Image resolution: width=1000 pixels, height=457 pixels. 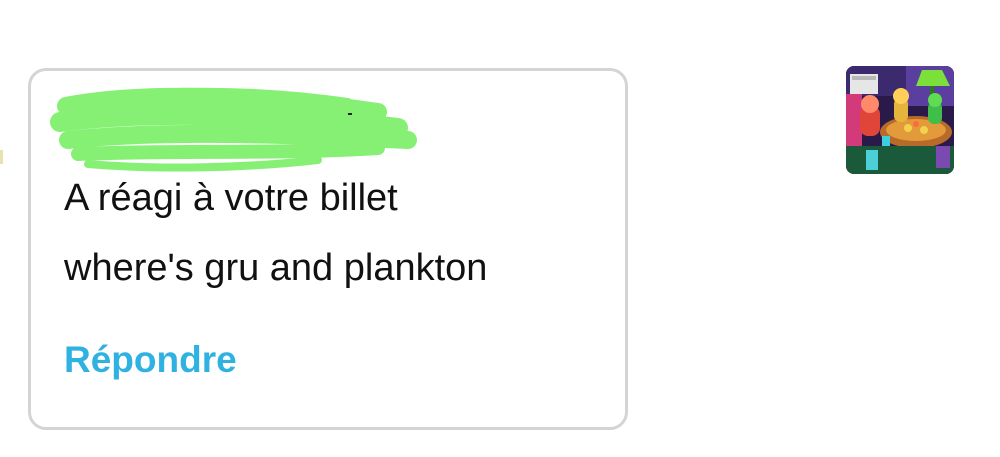 What do you see at coordinates (276, 268) in the screenshot?
I see `reply-content-text: where's gru and plankton` at bounding box center [276, 268].